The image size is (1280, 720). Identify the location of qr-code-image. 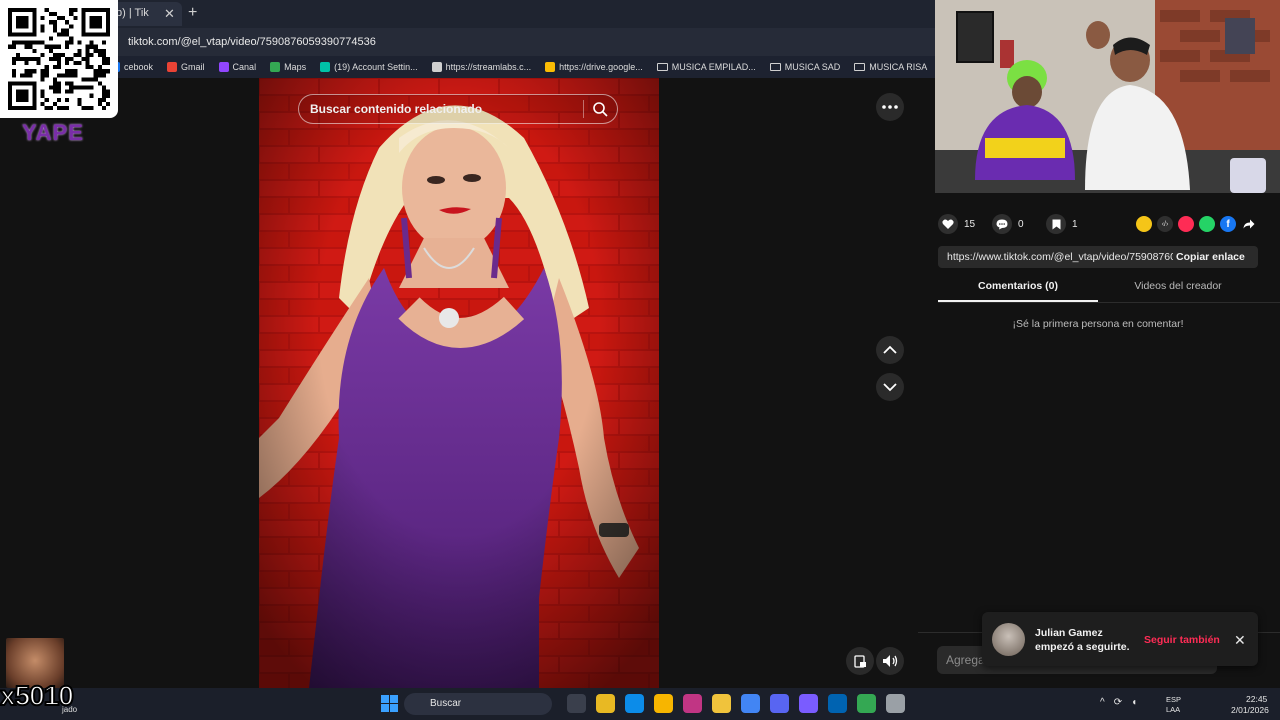
(59, 59).